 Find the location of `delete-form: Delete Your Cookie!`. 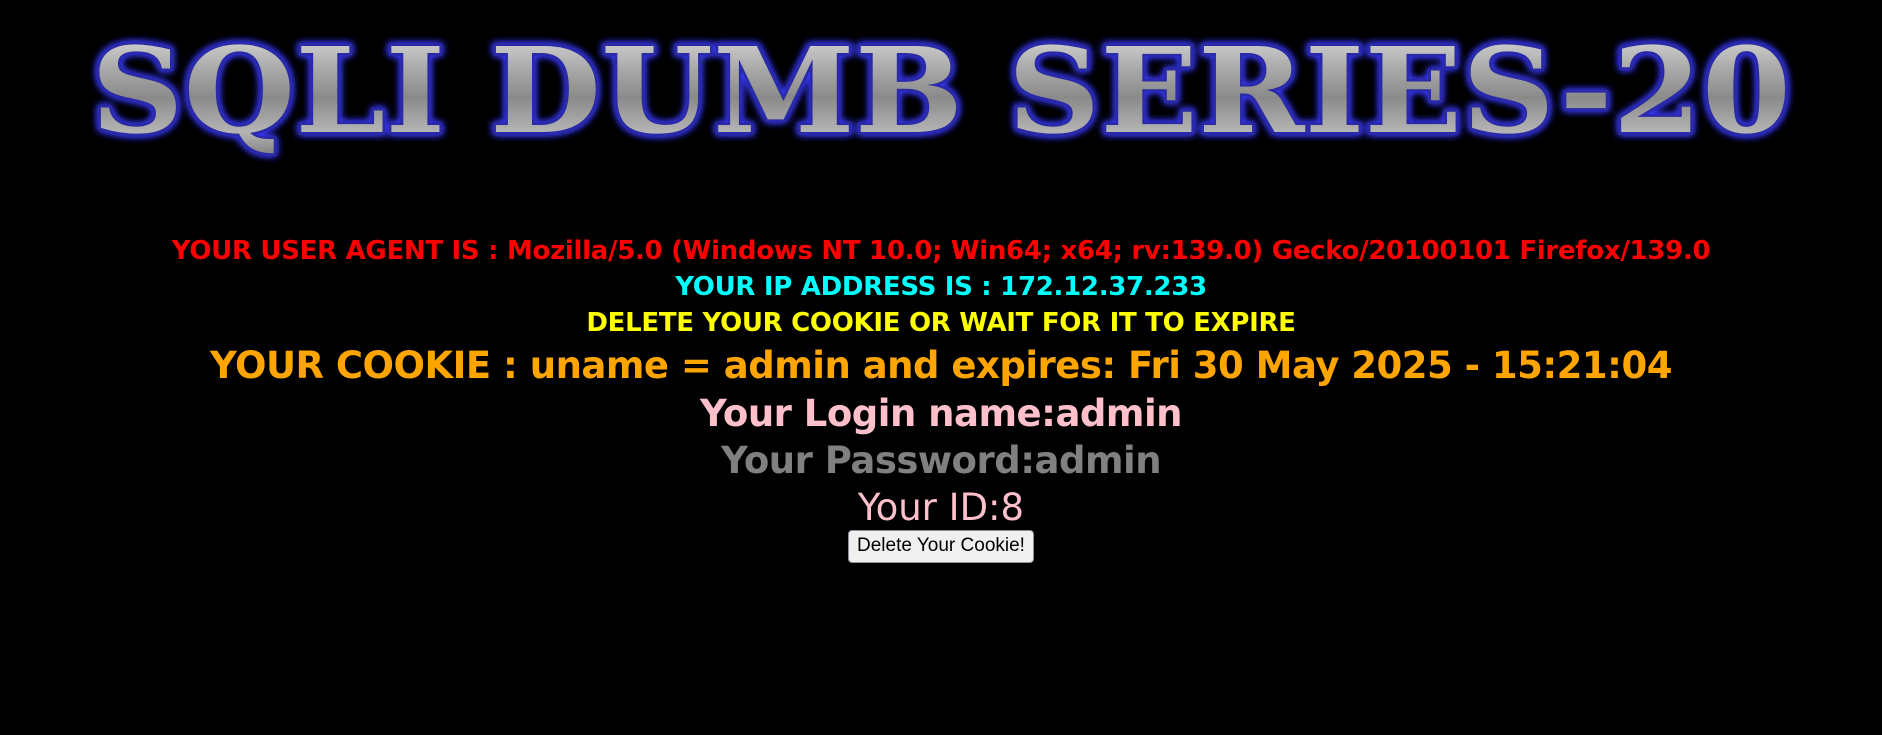

delete-form: Delete Your Cookie! is located at coordinates (941, 546).